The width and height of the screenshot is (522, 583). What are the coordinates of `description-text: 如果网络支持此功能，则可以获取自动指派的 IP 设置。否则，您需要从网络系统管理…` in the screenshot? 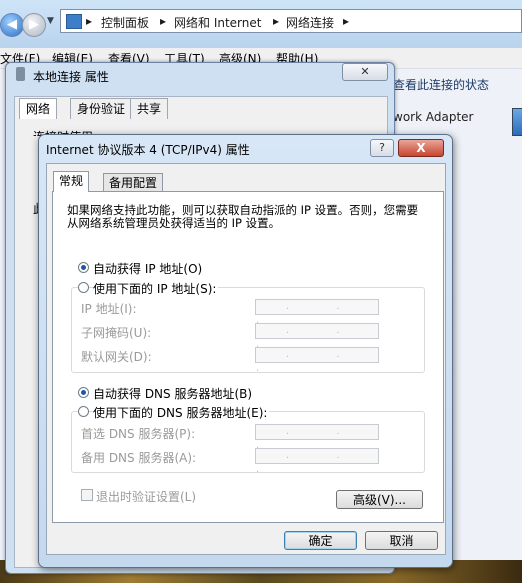 It's located at (243, 216).